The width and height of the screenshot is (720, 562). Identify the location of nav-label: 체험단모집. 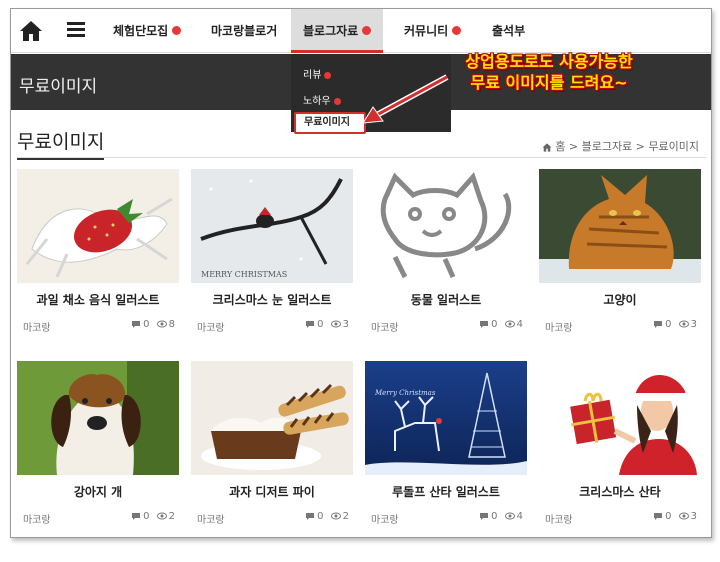
(141, 31).